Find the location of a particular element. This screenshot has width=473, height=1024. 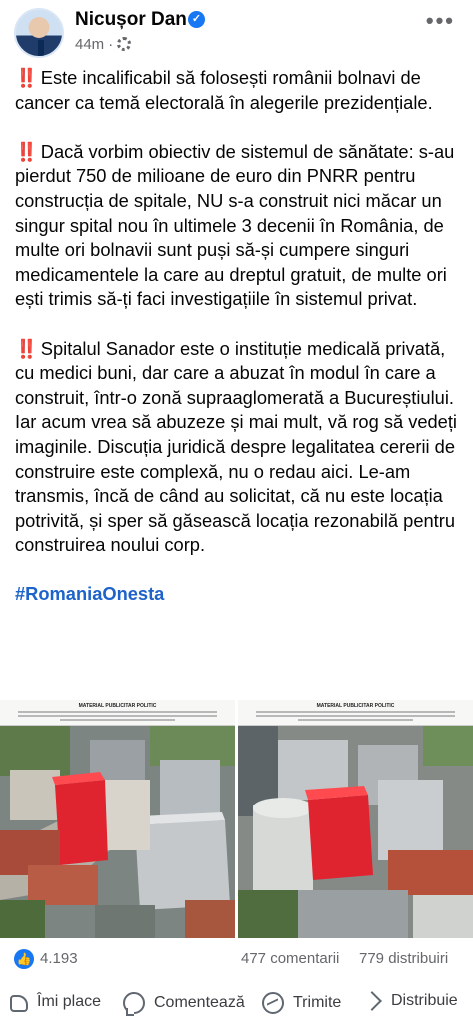

comment-label: Comentează is located at coordinates (199, 1002).